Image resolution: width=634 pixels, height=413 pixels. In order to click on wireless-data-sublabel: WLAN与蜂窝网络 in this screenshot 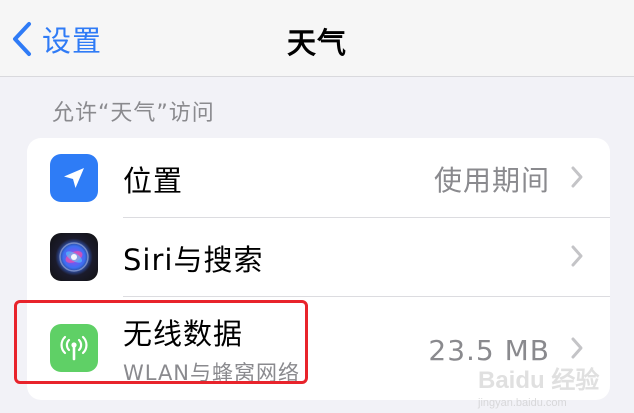, I will do `click(212, 373)`.